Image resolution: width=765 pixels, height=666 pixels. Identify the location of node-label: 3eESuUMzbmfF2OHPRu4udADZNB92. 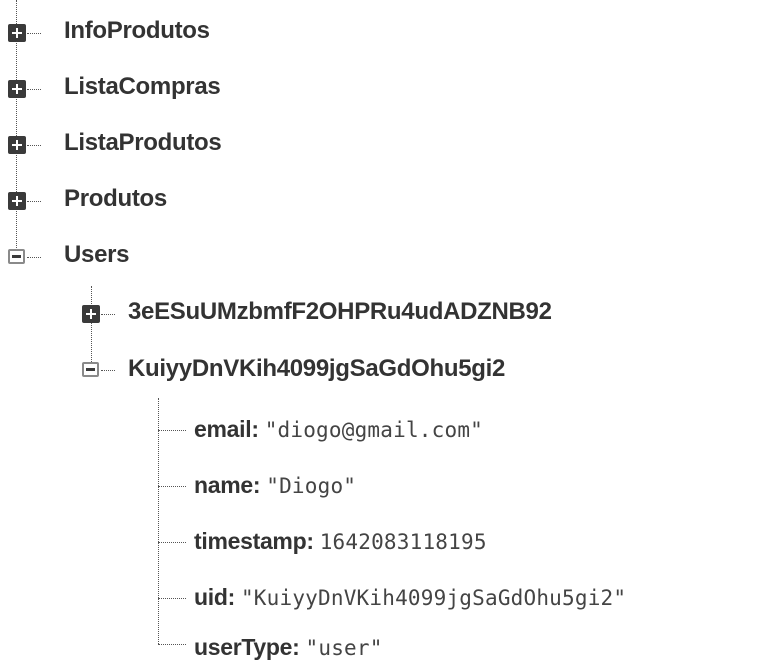
(340, 312).